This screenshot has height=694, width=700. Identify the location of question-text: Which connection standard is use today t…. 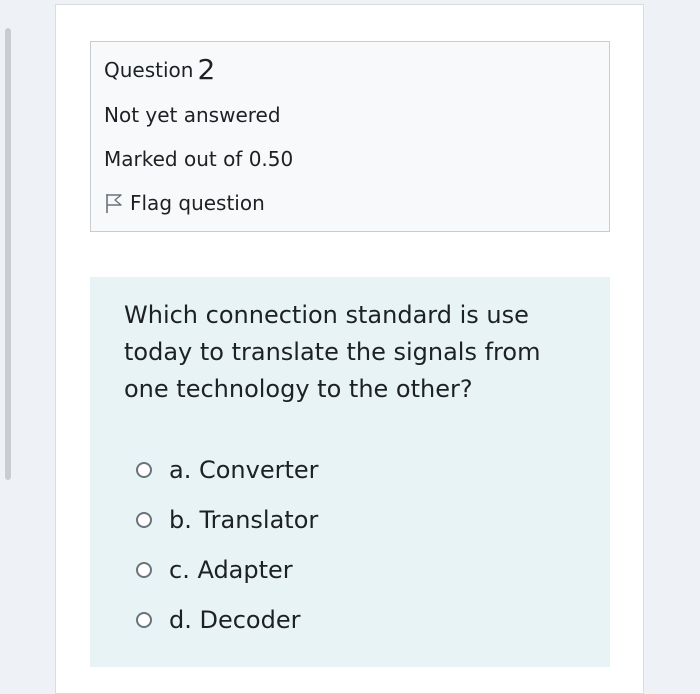
(332, 352).